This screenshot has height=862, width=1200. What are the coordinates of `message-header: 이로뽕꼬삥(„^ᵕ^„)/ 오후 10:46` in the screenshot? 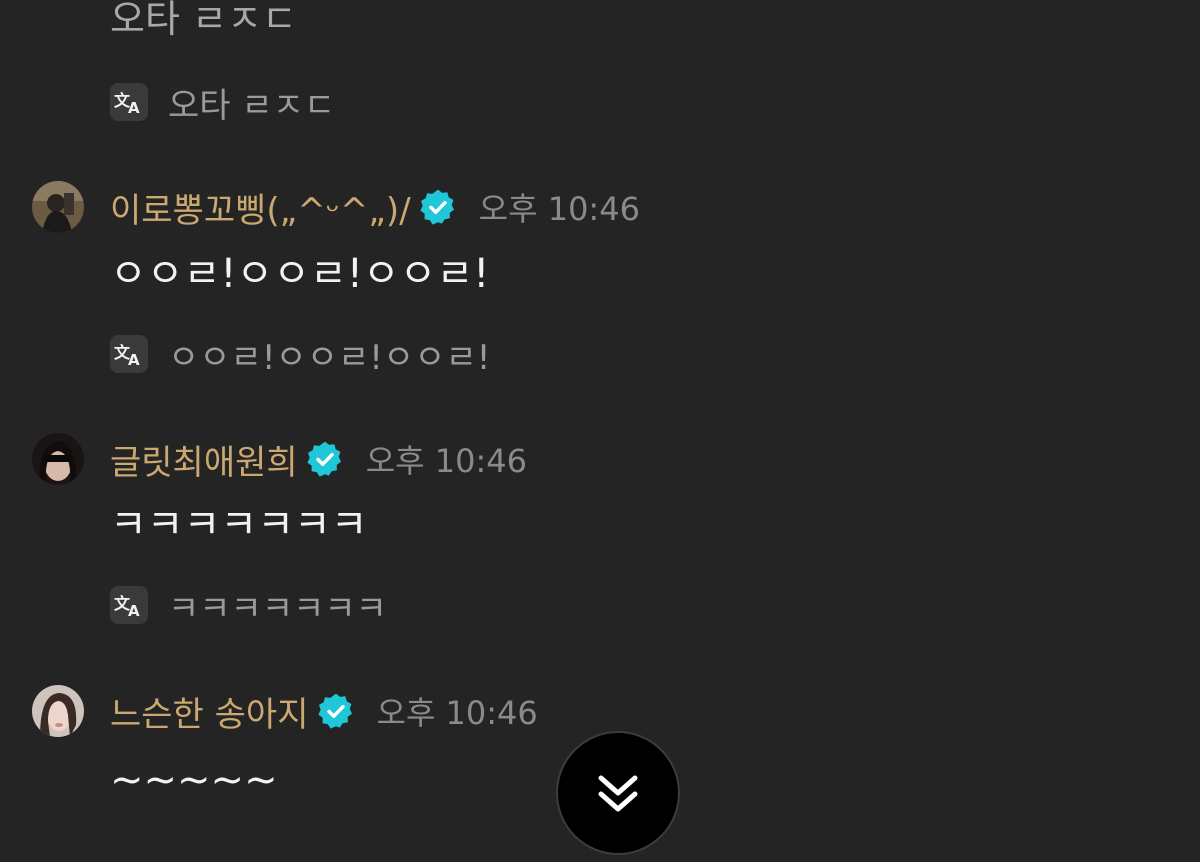 It's located at (336, 207).